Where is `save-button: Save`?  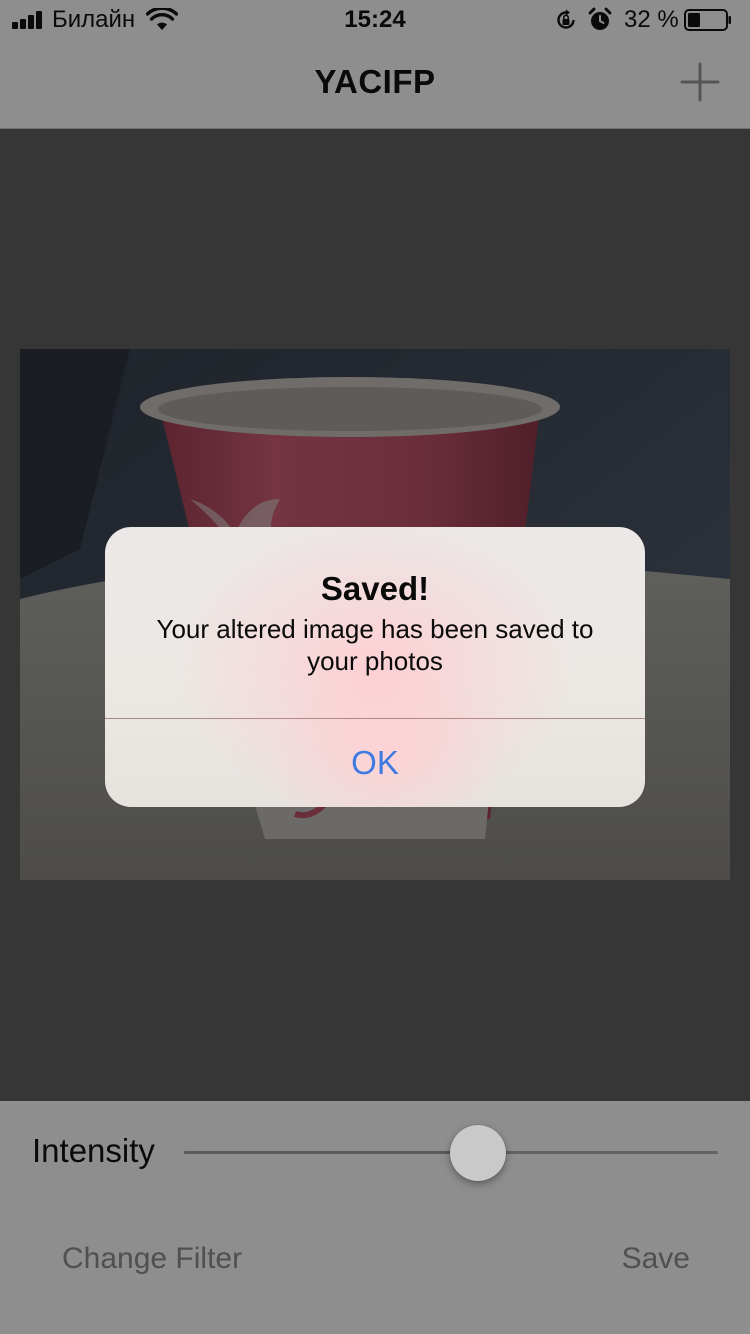 save-button: Save is located at coordinates (656, 1259).